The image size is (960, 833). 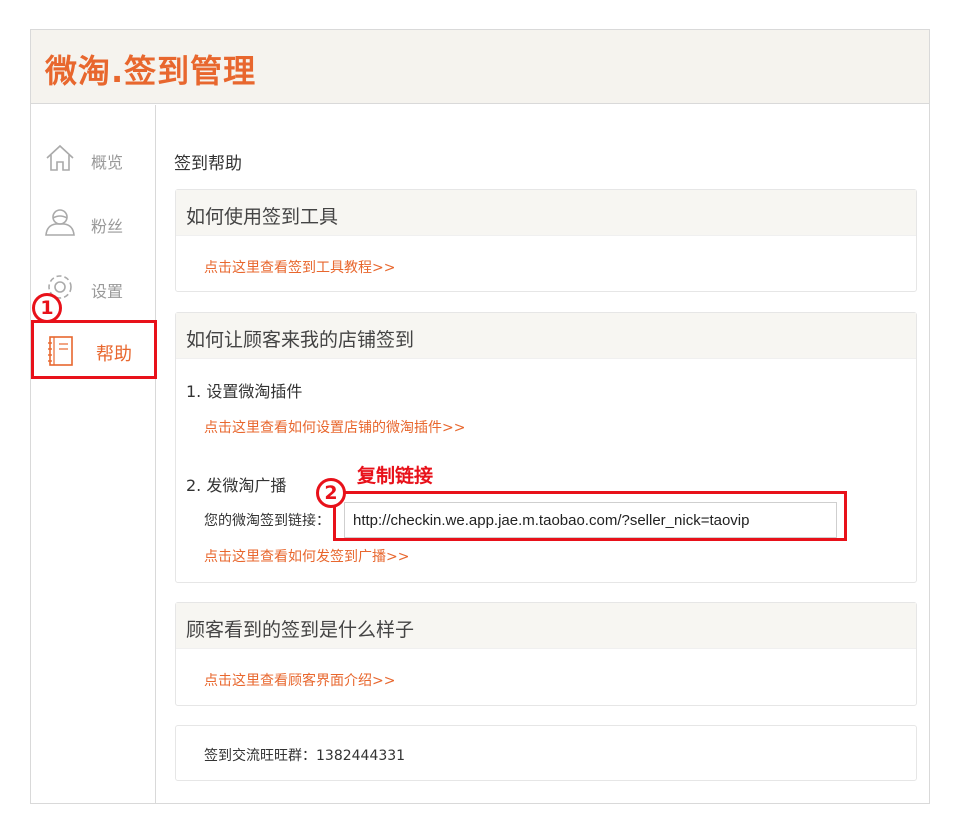 What do you see at coordinates (208, 164) in the screenshot?
I see `page-title: 签到帮助` at bounding box center [208, 164].